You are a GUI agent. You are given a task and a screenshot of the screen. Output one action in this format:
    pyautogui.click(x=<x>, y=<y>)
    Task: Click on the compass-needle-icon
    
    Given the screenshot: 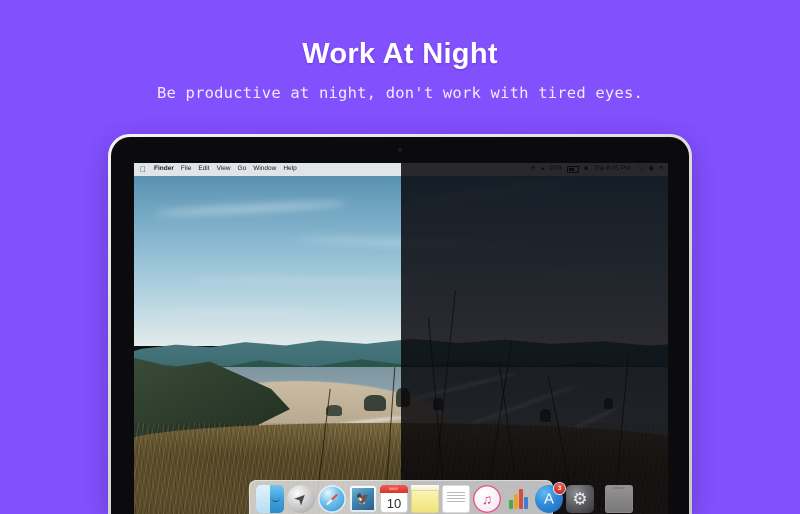 What is the action you would take?
    pyautogui.click(x=332, y=499)
    